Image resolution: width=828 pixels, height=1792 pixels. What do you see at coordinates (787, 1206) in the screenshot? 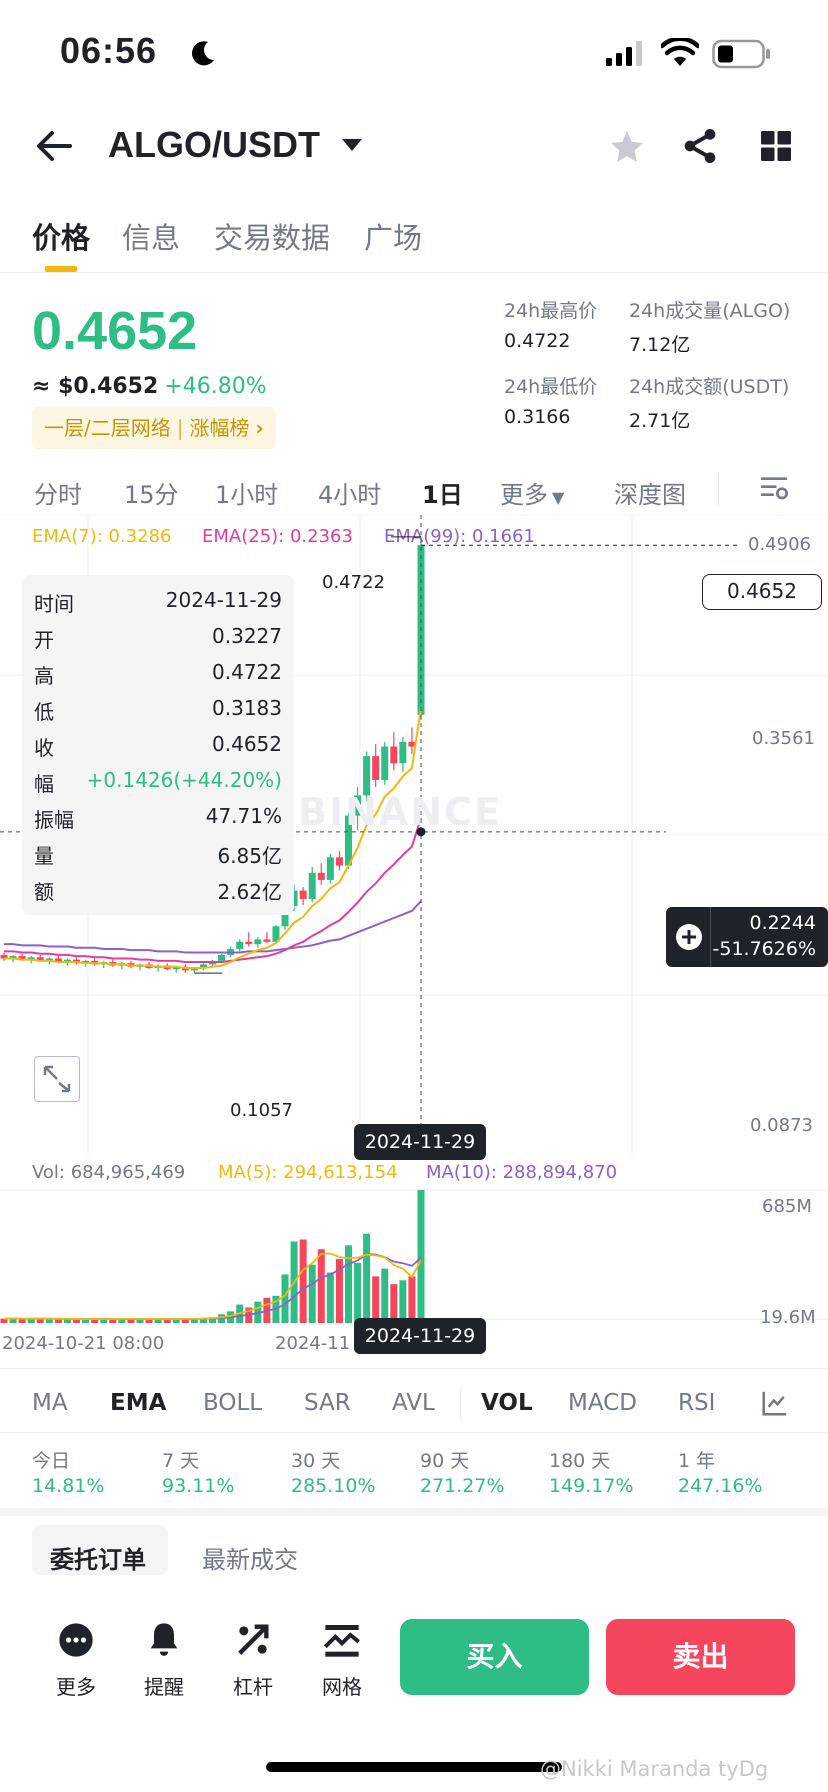
I see `vol-axis-top: 685M` at bounding box center [787, 1206].